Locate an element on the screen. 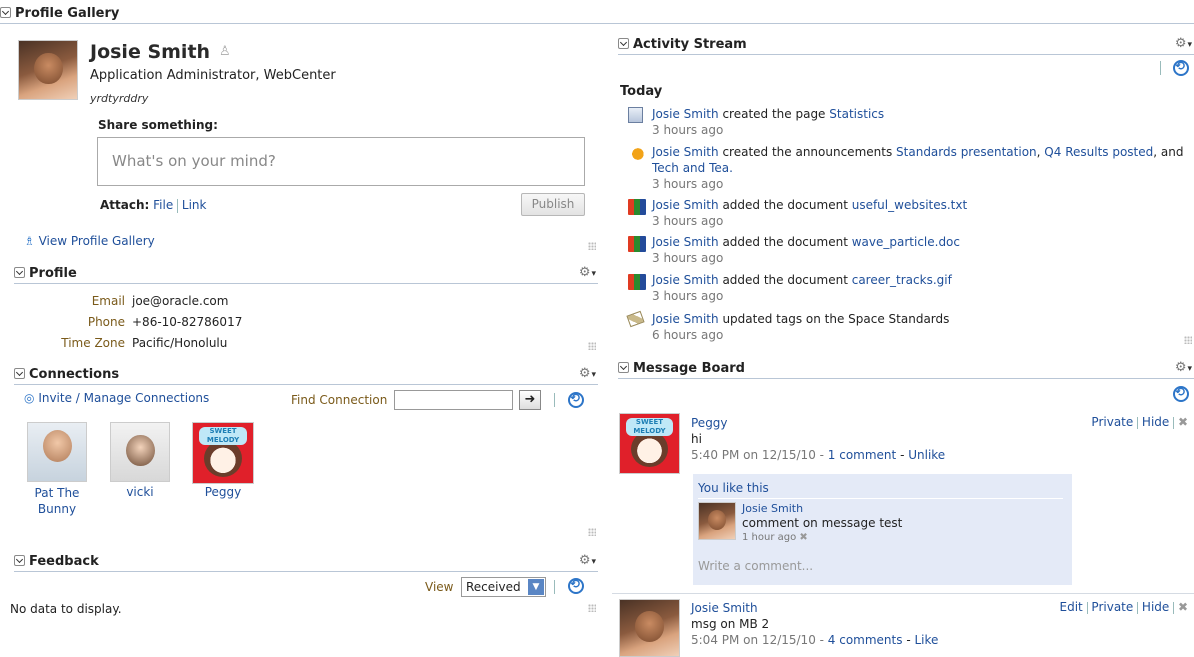 The width and height of the screenshot is (1194, 657). chevron-down-icon: ▼ is located at coordinates (536, 587).